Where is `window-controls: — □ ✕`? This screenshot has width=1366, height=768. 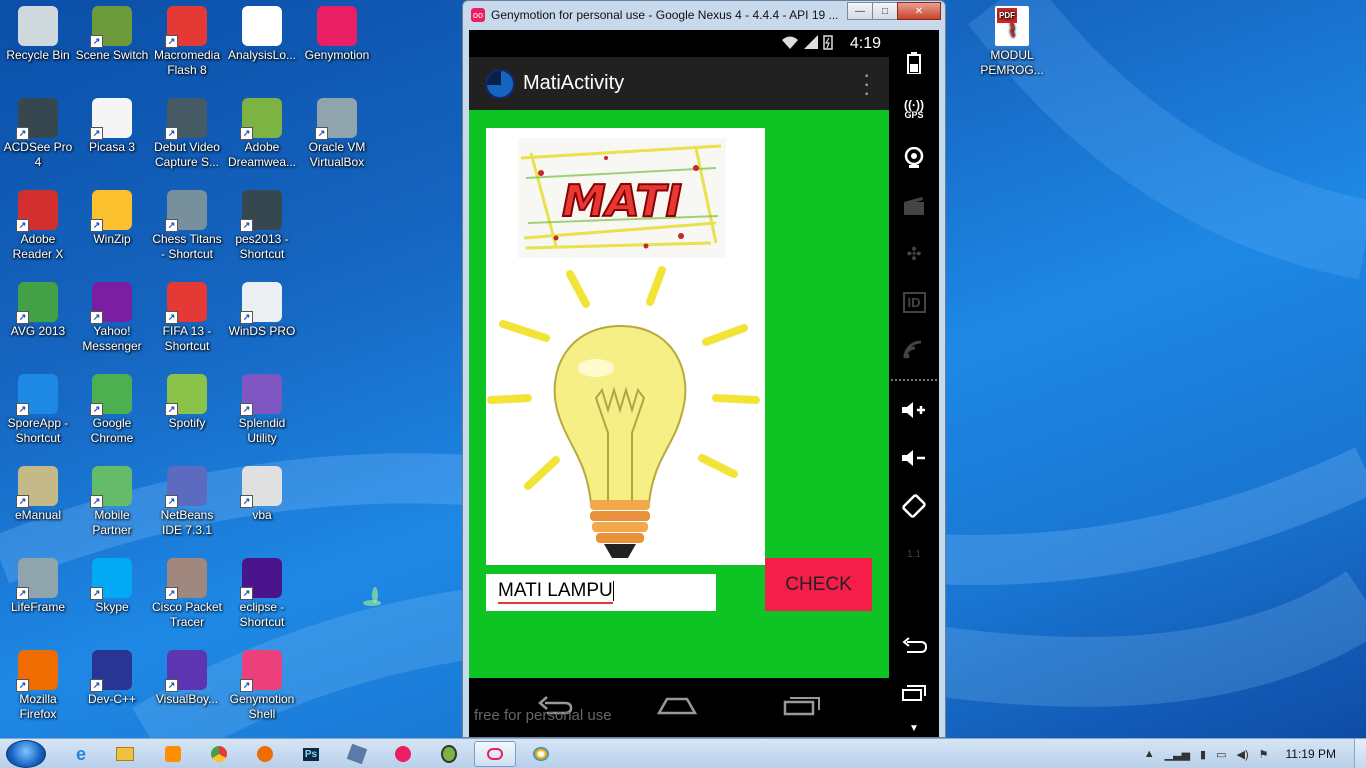 window-controls: — □ ✕ is located at coordinates (894, 11).